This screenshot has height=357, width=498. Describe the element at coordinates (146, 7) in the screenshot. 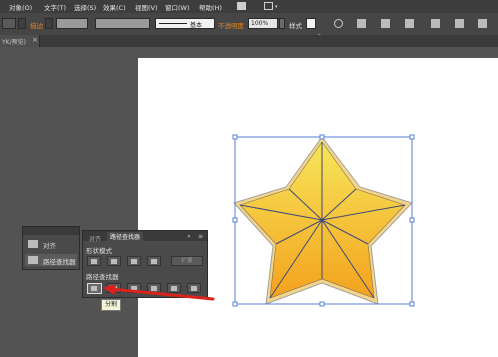

I see `menu-view: 视图(V)` at that location.